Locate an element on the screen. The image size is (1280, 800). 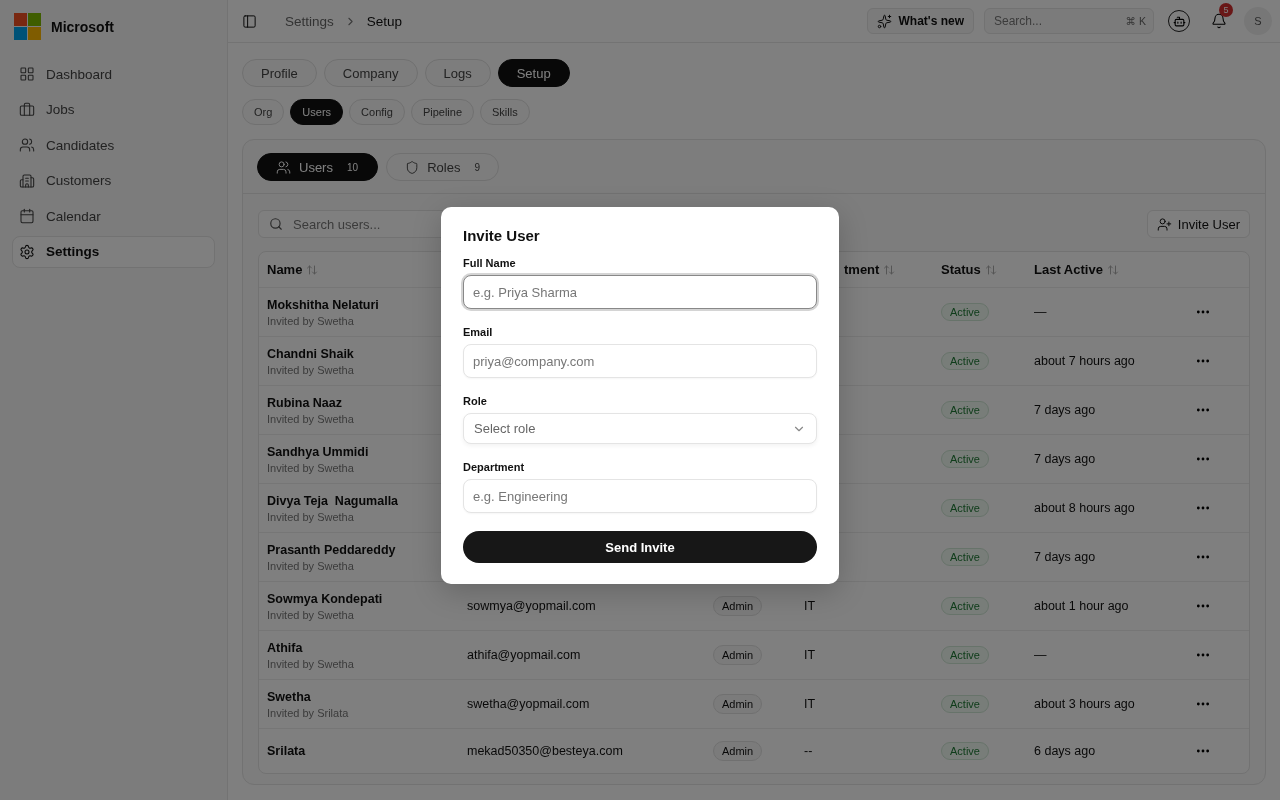
last-active: about 3 hours ago is located at coordinates (1085, 704).